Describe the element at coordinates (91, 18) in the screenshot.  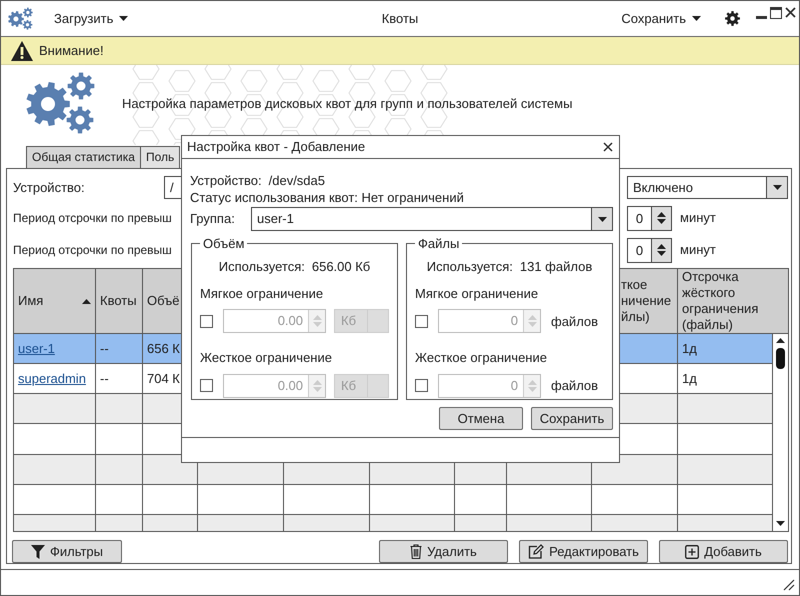
I see `load-menu: Загрузить` at that location.